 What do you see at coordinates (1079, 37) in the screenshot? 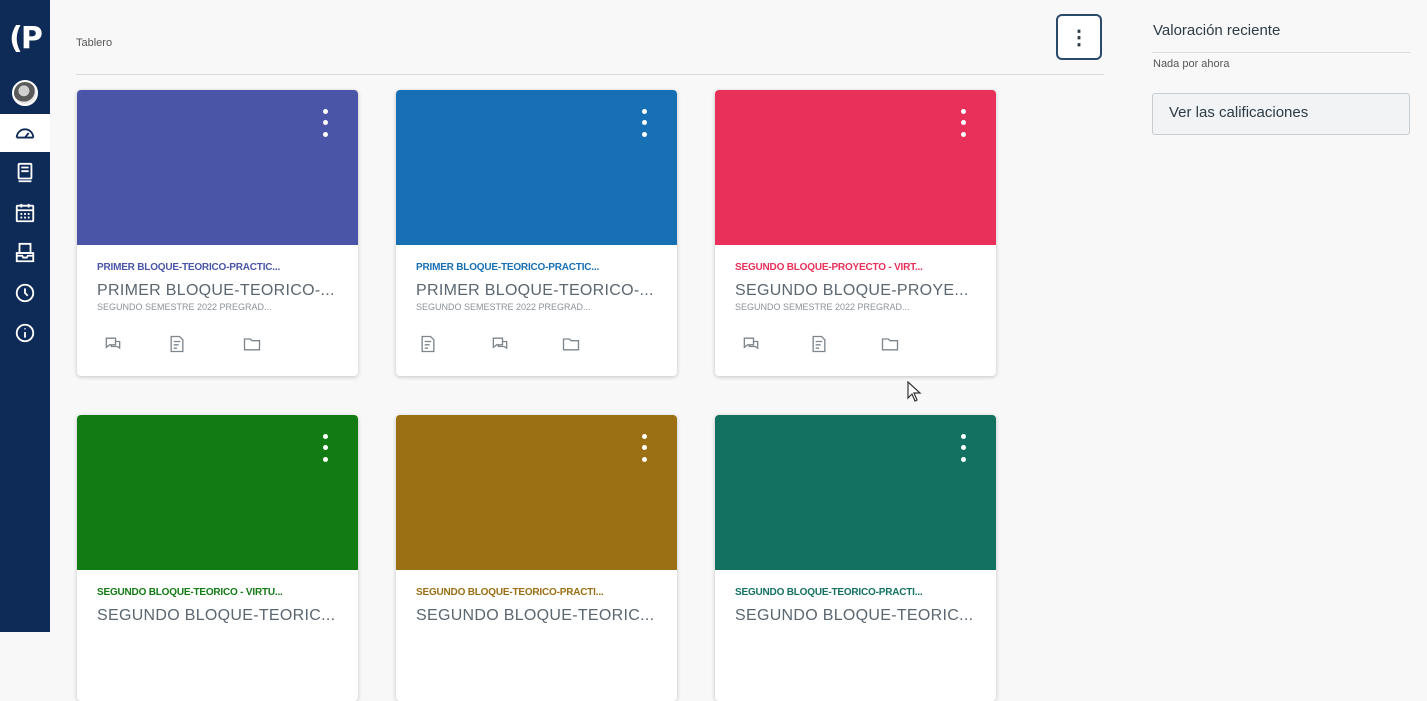
I see `dashboard-options-button: ⋮` at bounding box center [1079, 37].